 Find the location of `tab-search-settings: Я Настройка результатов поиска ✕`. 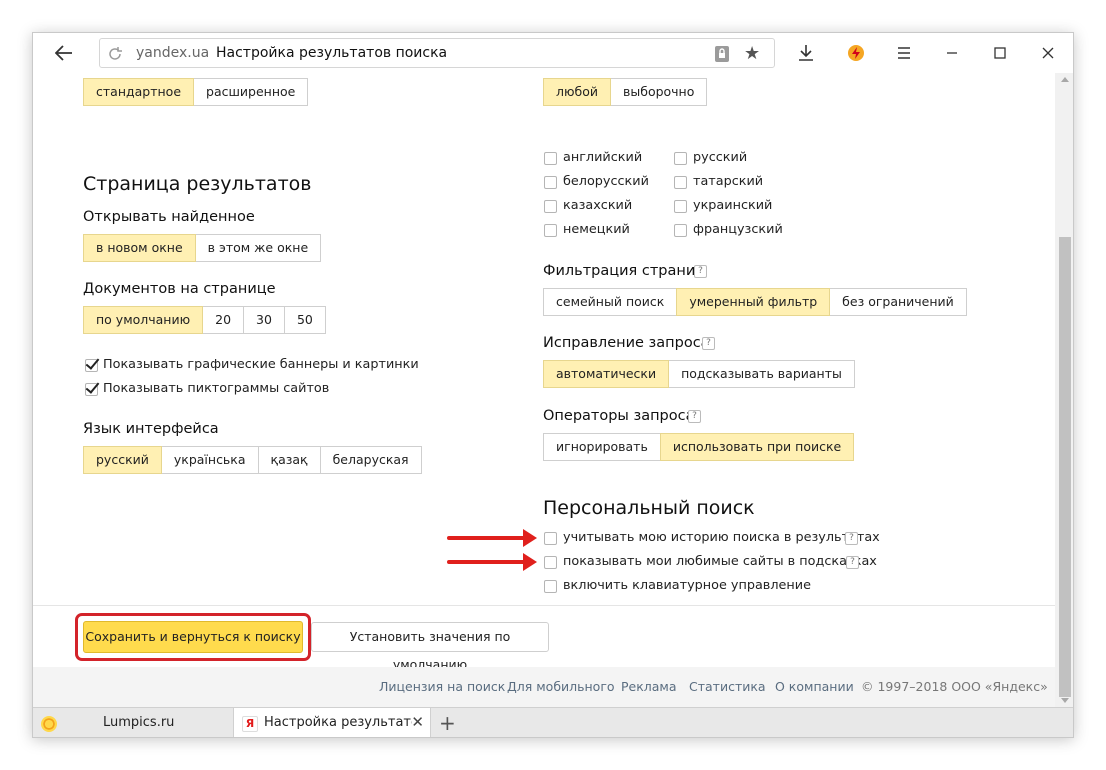

tab-search-settings: Я Настройка результатов поиска ✕ is located at coordinates (332, 722).